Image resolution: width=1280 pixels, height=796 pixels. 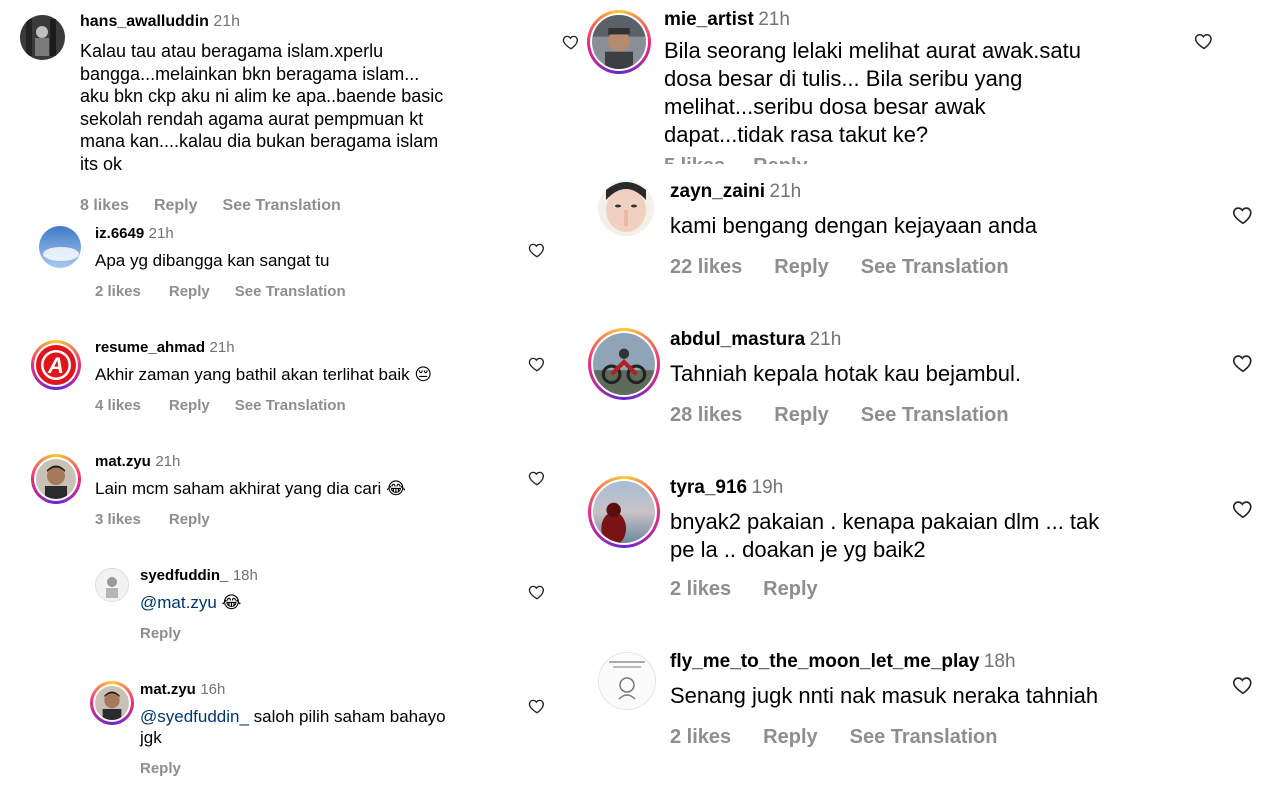 I want to click on username: syedfuddin_, so click(x=184, y=575).